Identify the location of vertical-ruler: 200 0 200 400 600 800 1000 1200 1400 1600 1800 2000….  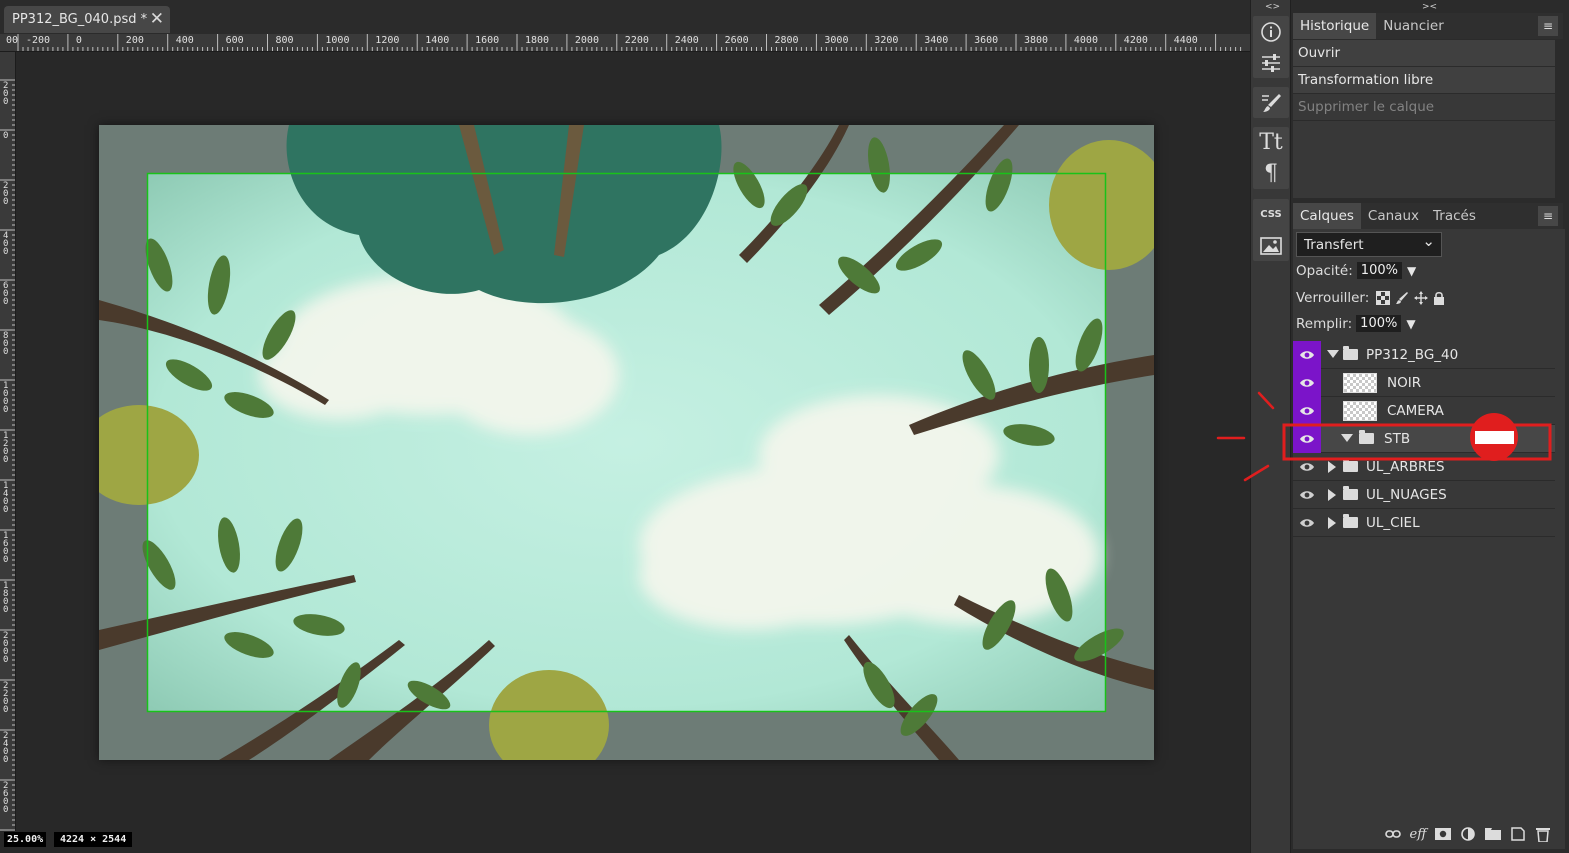
(8, 441).